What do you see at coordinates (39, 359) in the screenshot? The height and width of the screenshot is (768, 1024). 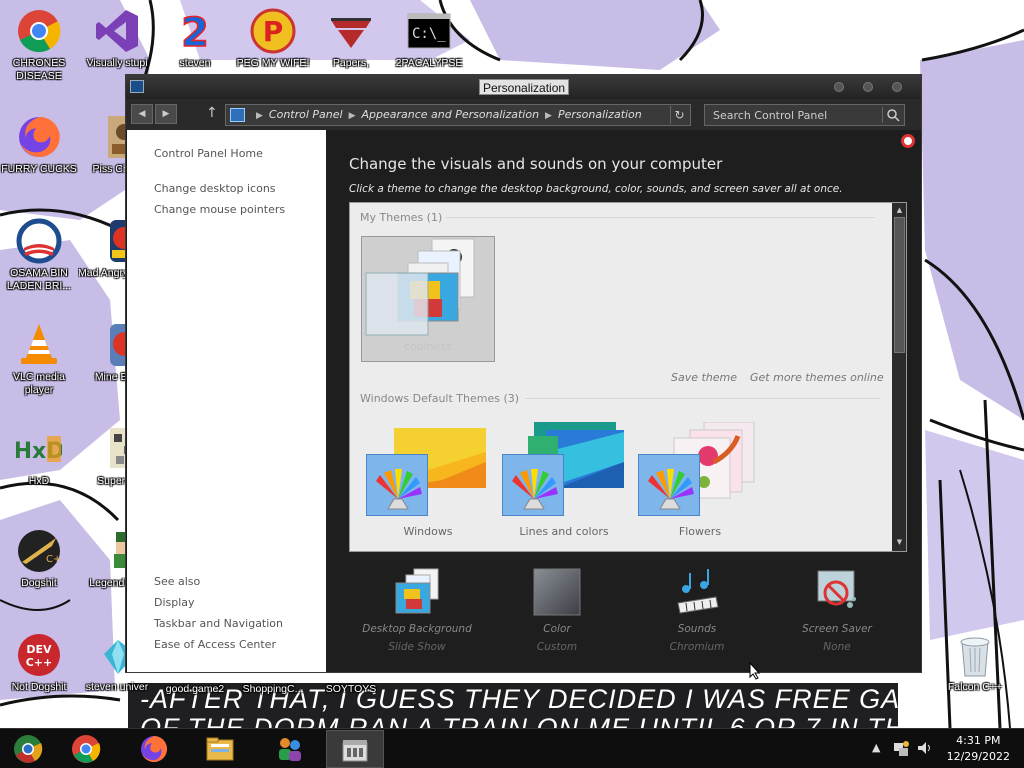 I see `desktop-icon-vlc: VLC media player` at bounding box center [39, 359].